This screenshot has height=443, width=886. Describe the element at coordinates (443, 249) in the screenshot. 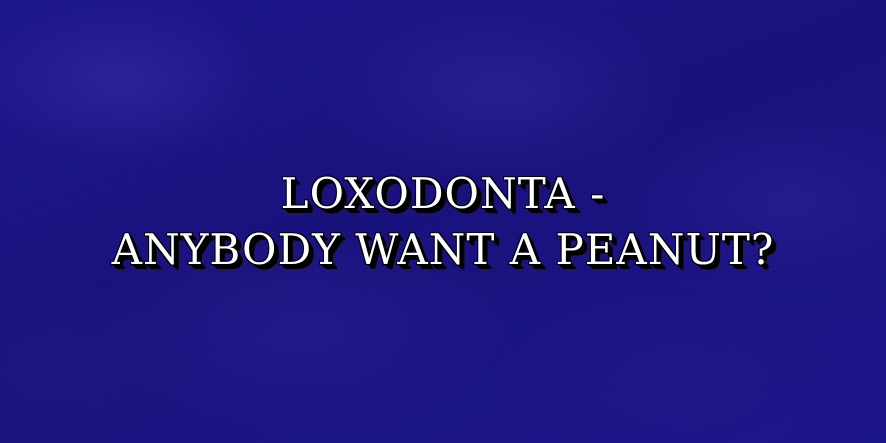

I see `clue-line-2: ANYBODY WANT A PEANUT?` at that location.